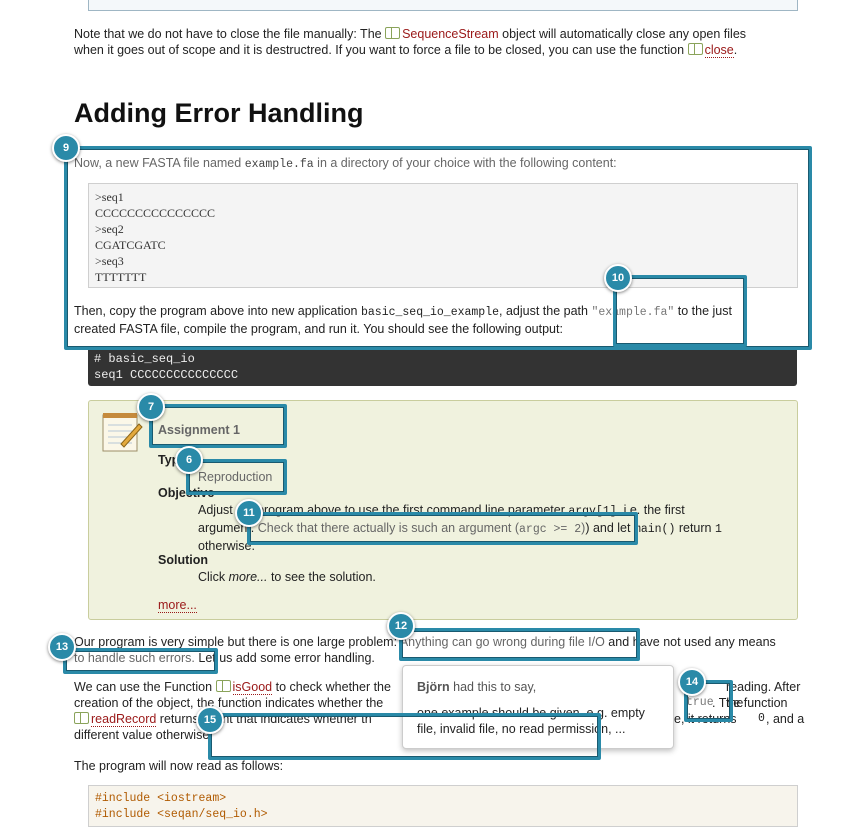  Describe the element at coordinates (122, 432) in the screenshot. I see `notepad-icon` at that location.